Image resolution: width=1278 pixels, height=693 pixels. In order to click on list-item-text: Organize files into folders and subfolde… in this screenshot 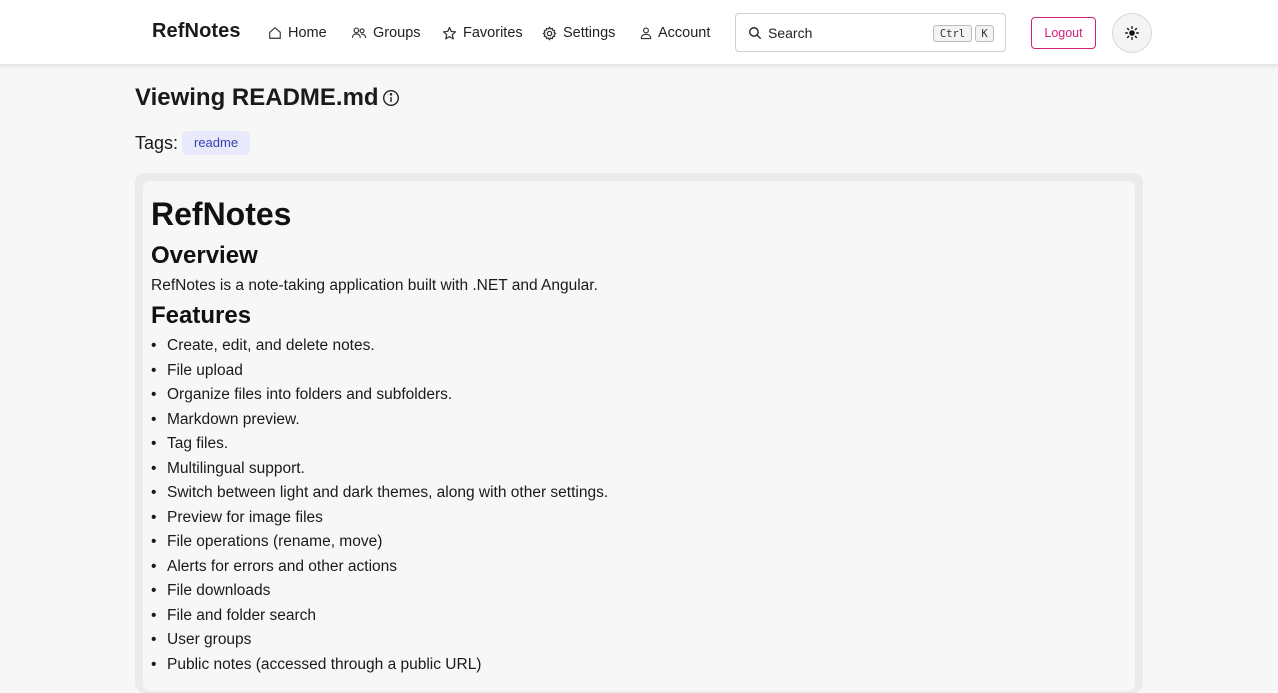, I will do `click(310, 394)`.